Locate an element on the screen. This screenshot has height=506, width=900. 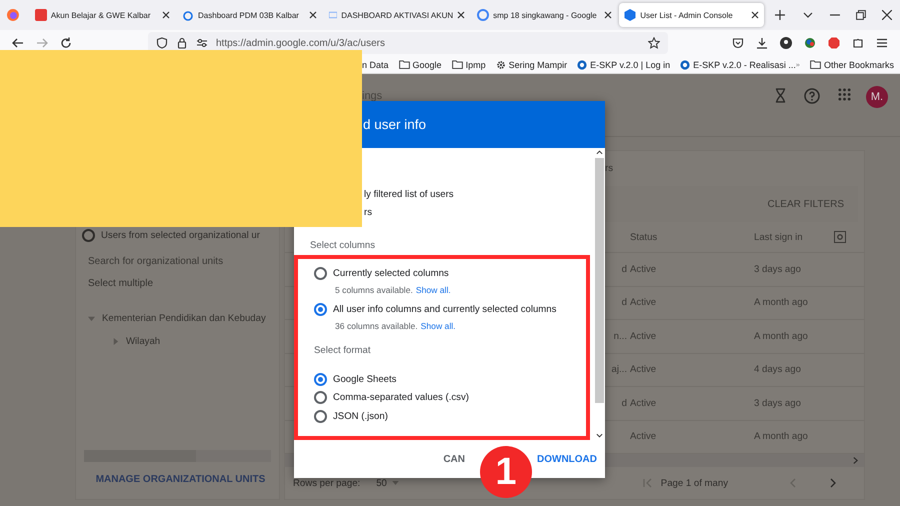
section-heading: Select format is located at coordinates (343, 350).